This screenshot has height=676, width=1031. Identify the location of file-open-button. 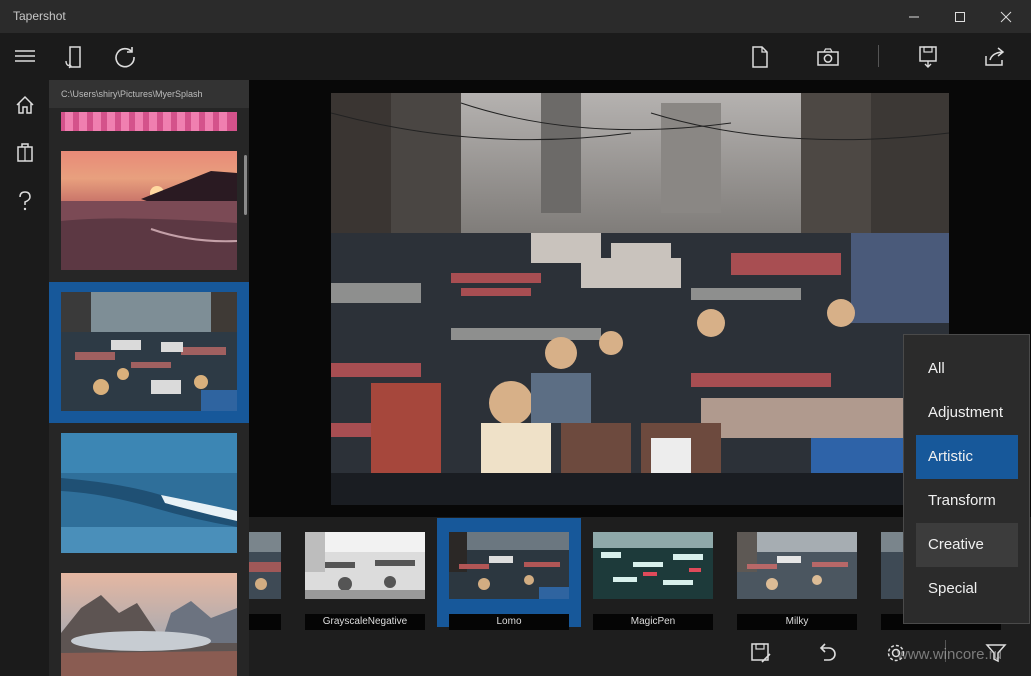
(760, 57).